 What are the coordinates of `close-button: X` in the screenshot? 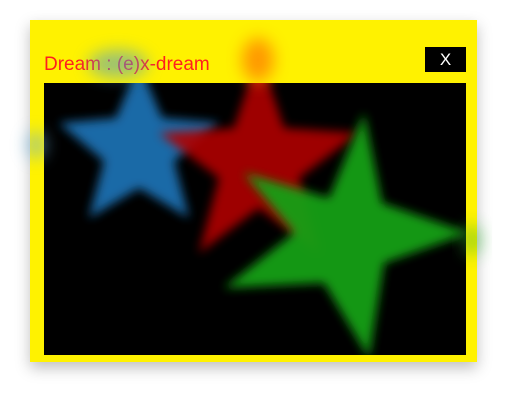 It's located at (445, 59).